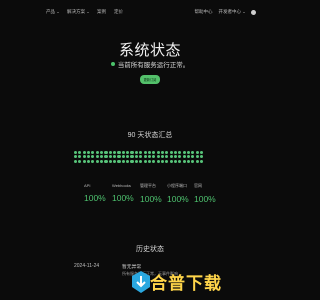  I want to click on nav-item-cases: 案例, so click(101, 12).